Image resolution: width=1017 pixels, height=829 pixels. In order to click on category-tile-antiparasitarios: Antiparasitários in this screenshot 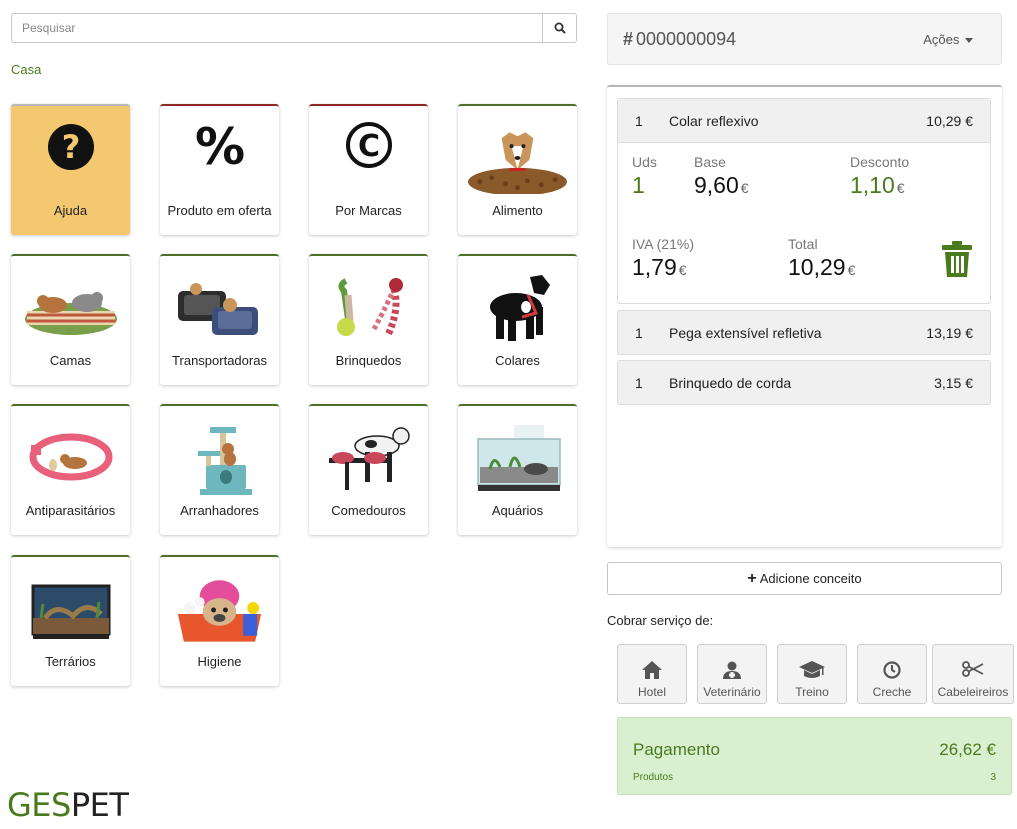, I will do `click(70, 469)`.